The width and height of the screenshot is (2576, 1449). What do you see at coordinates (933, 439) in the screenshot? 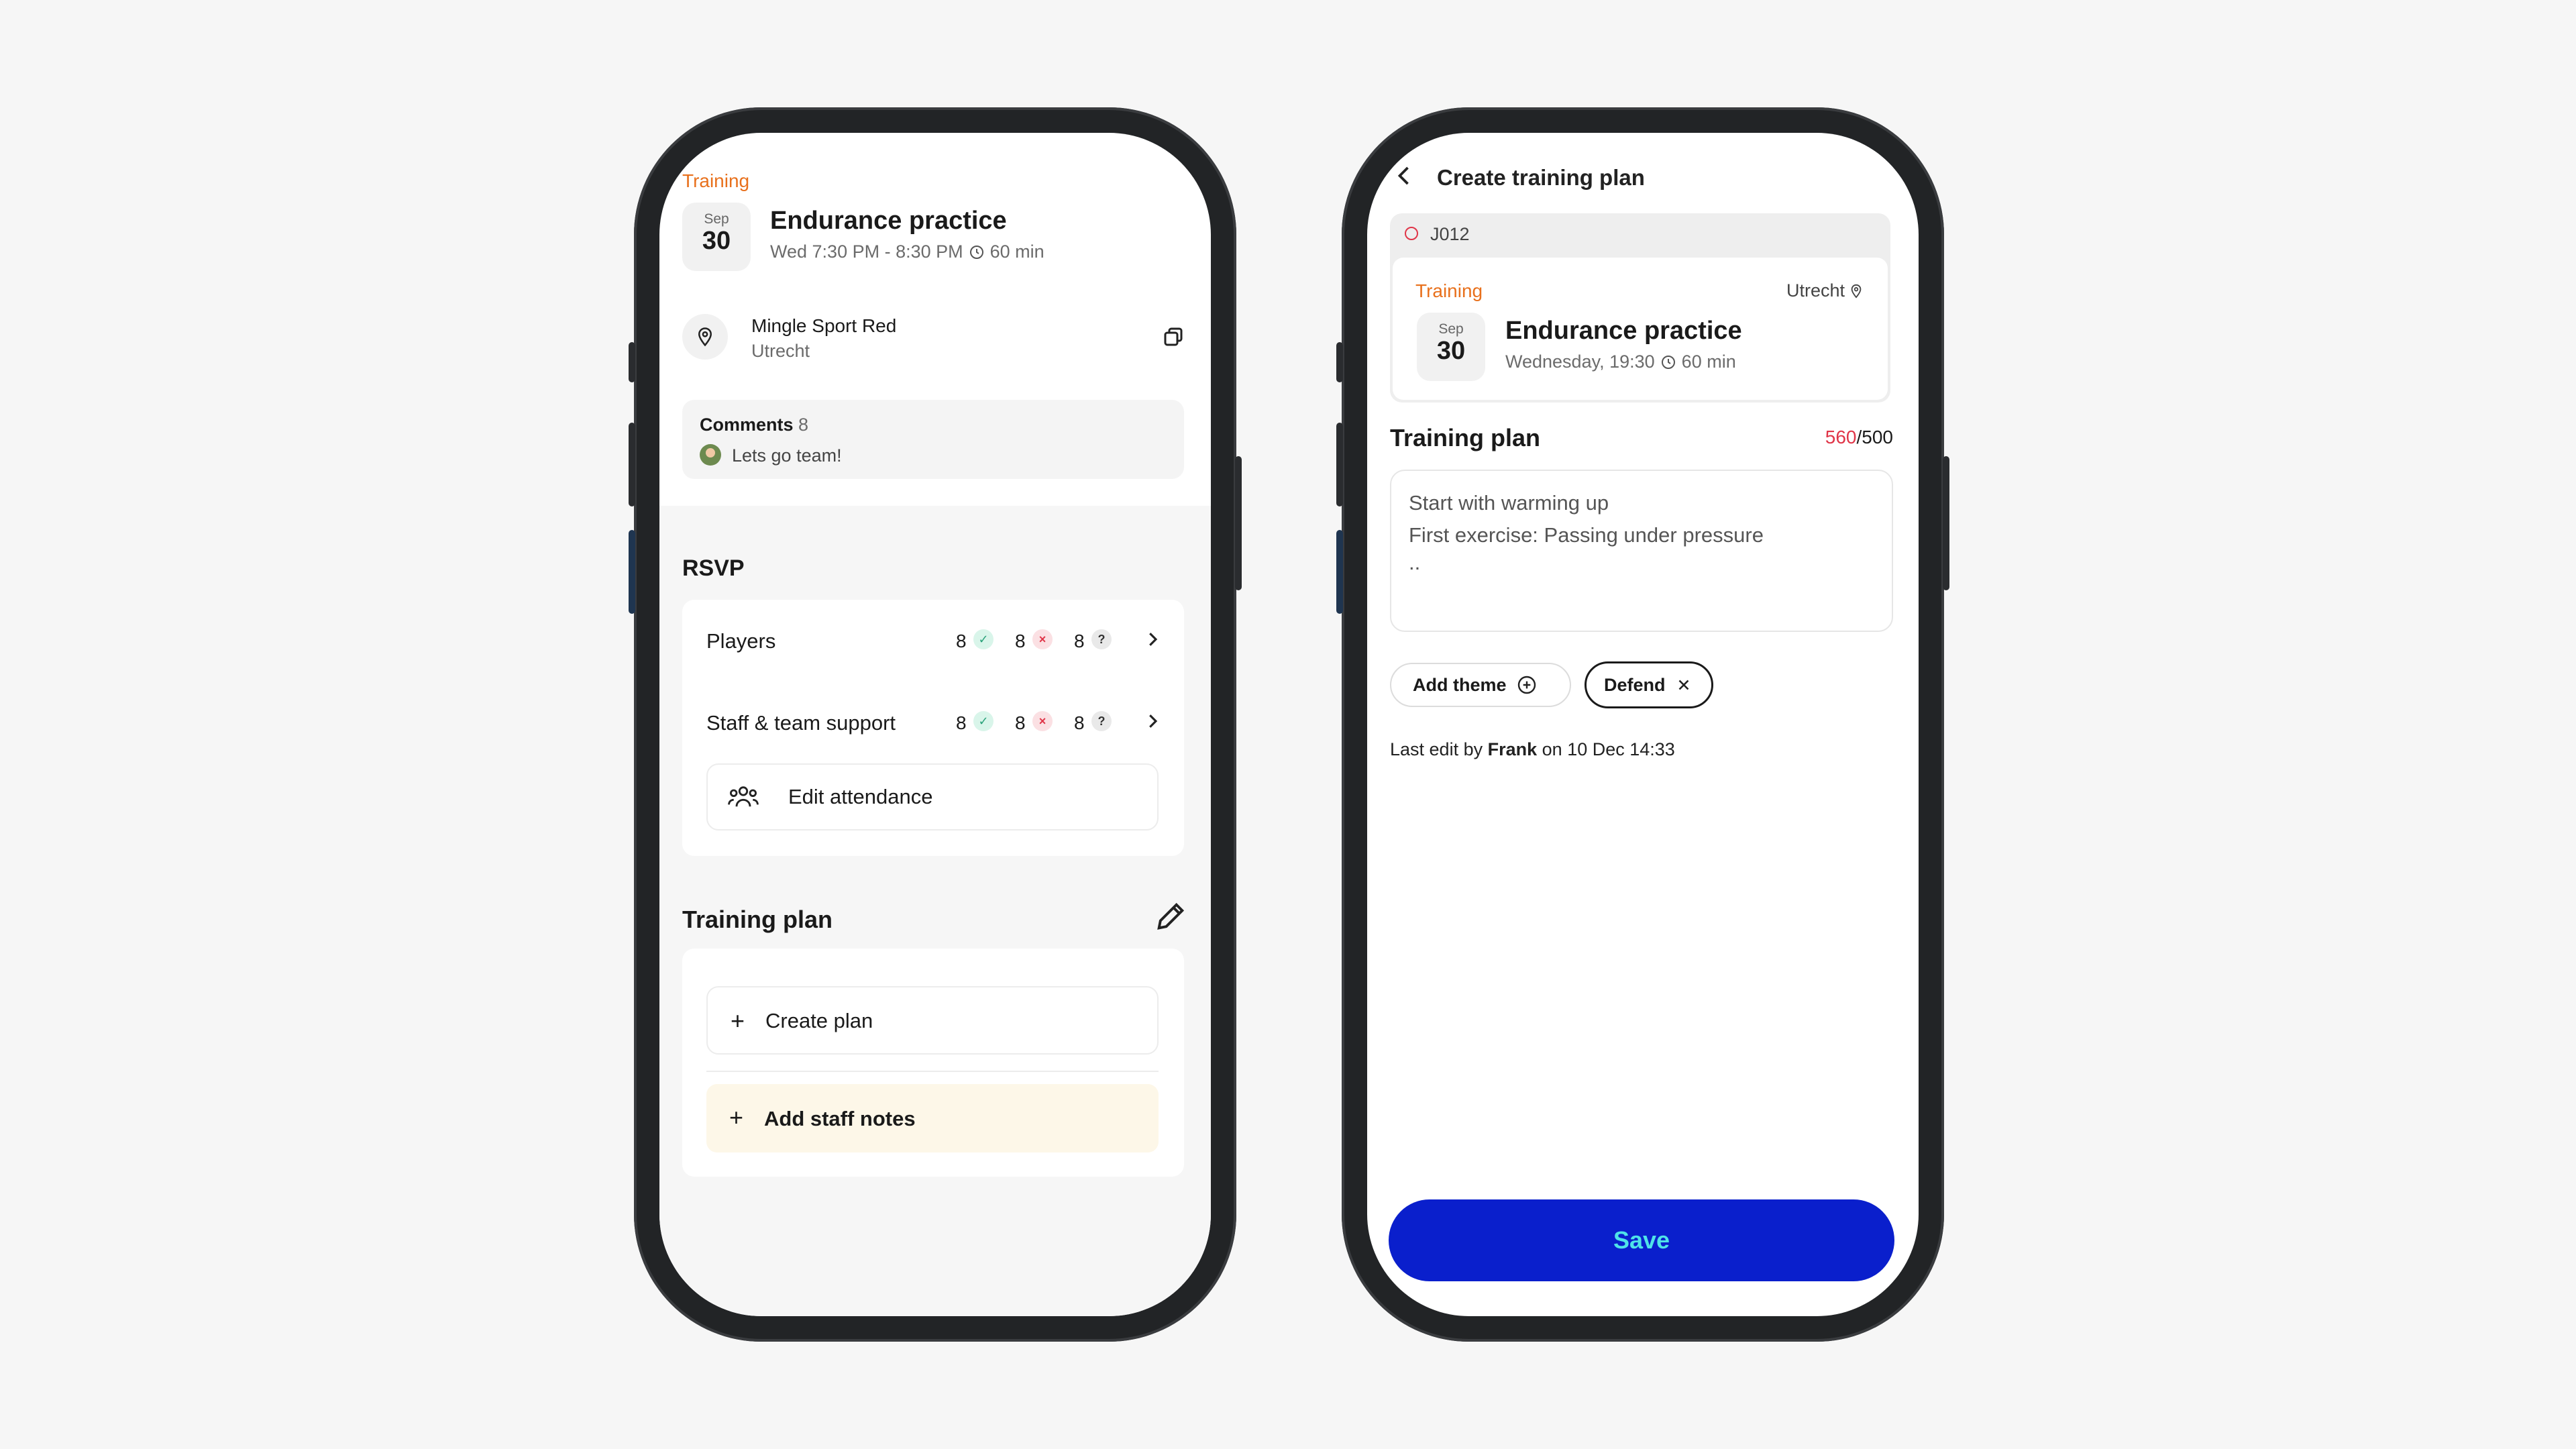
I see `comments-card: Comments 8 Lets go team!` at bounding box center [933, 439].